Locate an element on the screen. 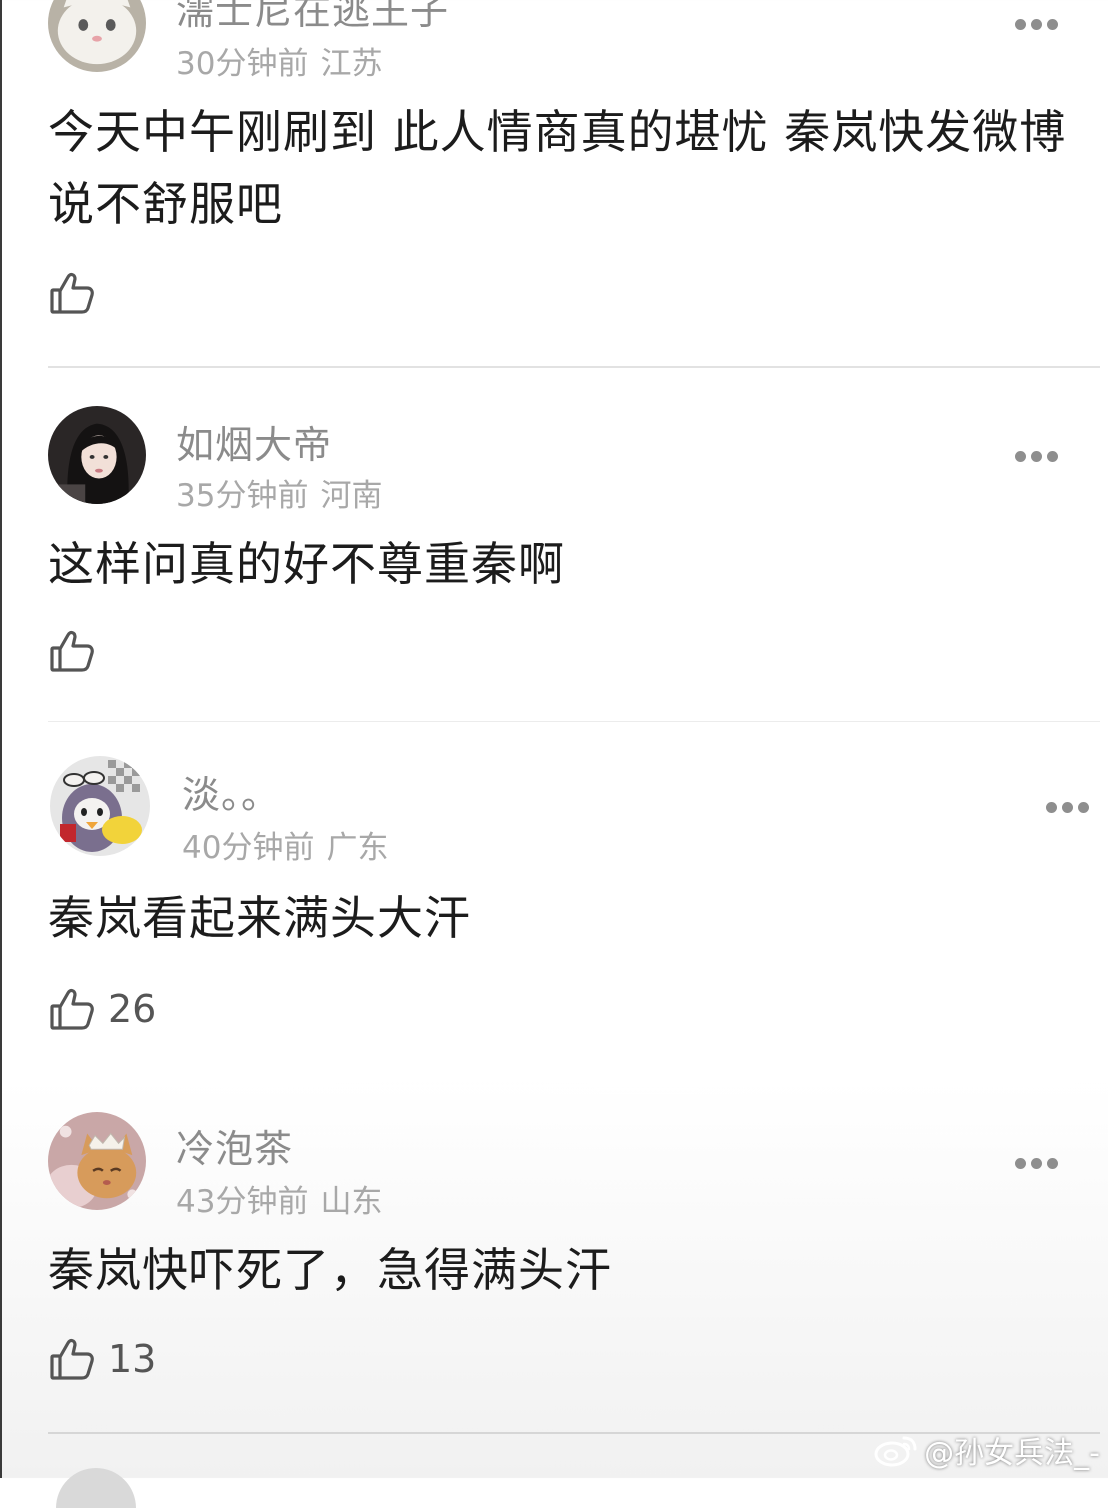 The height and width of the screenshot is (1508, 1108). comment-time: 43分钟前 is located at coordinates (242, 1202).